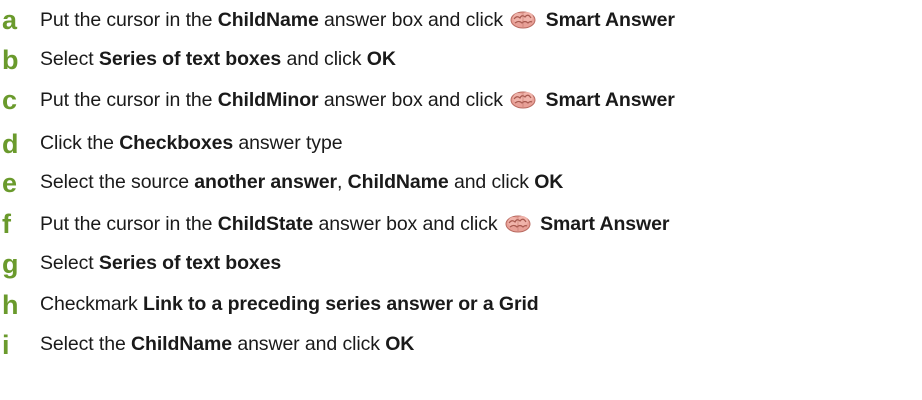 The image size is (922, 400). I want to click on step-text: Click the Checkboxes answer type, so click(191, 143).